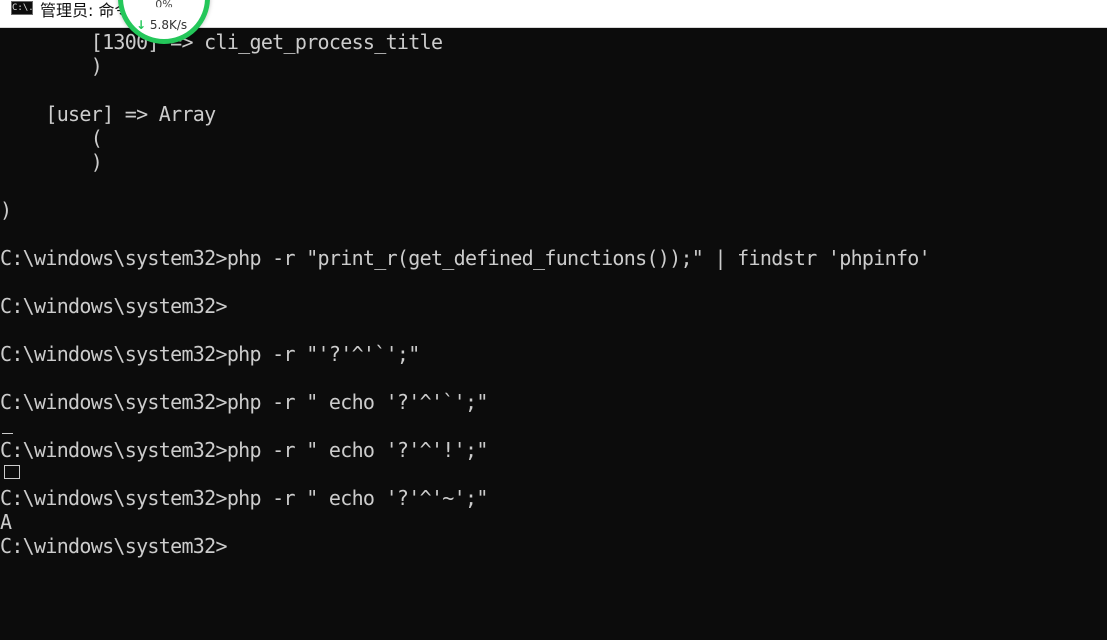 The image size is (1107, 640). What do you see at coordinates (51, 138) in the screenshot?
I see `console-line: (` at bounding box center [51, 138].